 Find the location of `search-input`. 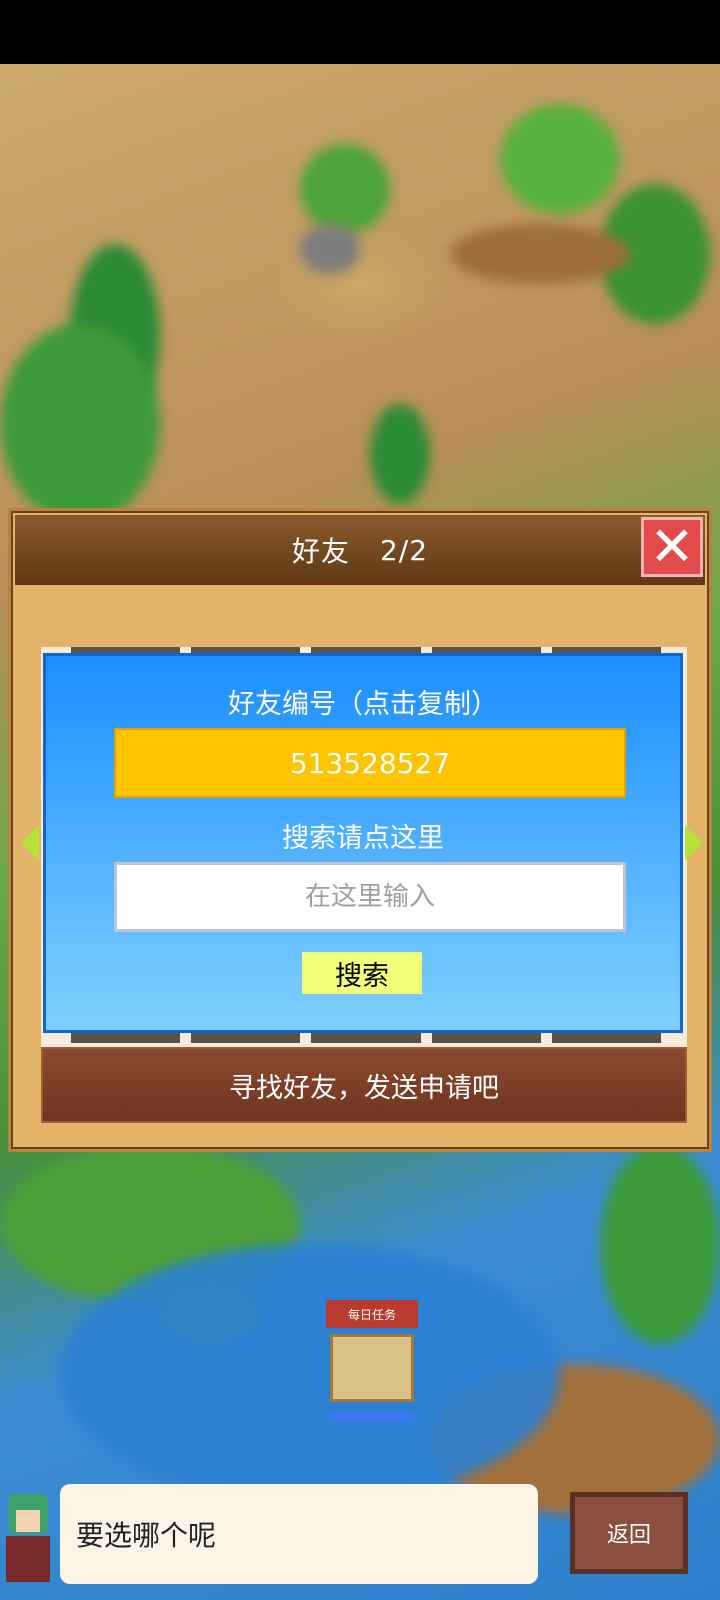

search-input is located at coordinates (370, 897).